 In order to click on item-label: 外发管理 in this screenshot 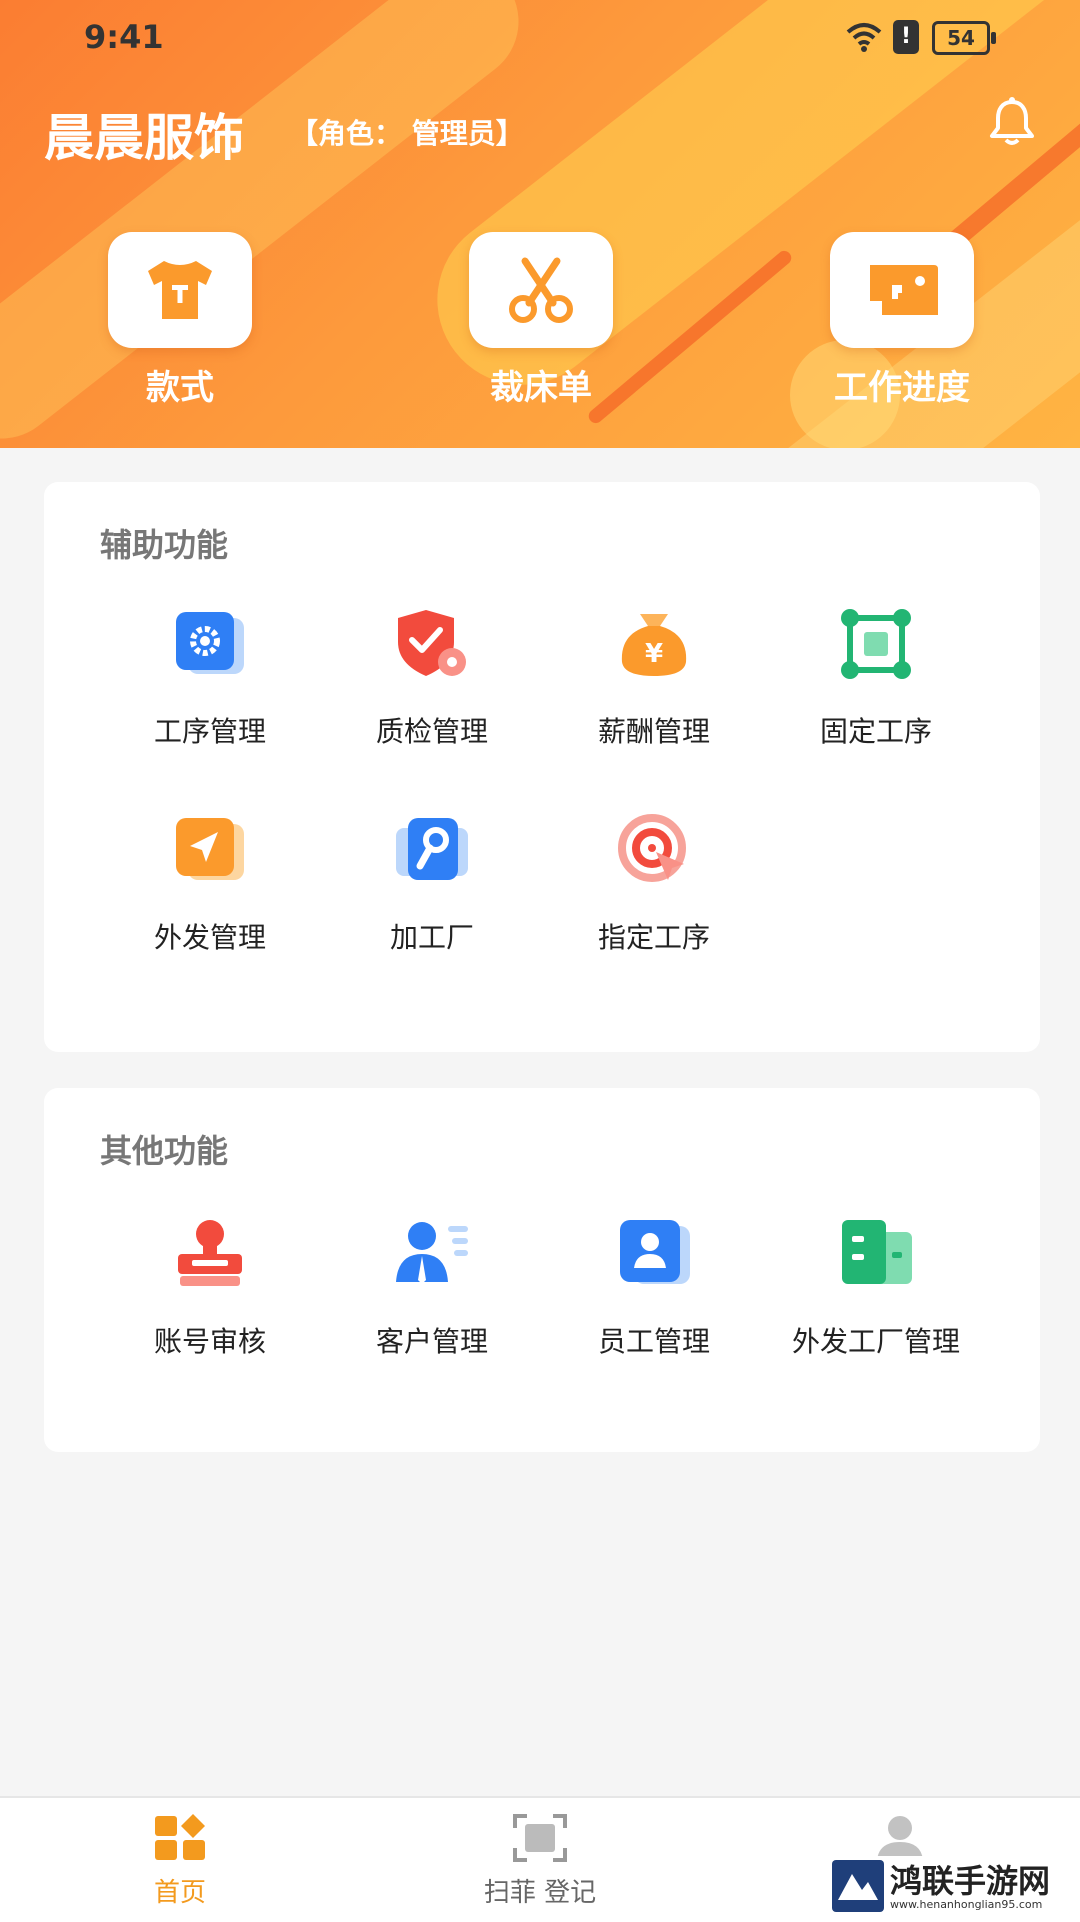, I will do `click(209, 937)`.